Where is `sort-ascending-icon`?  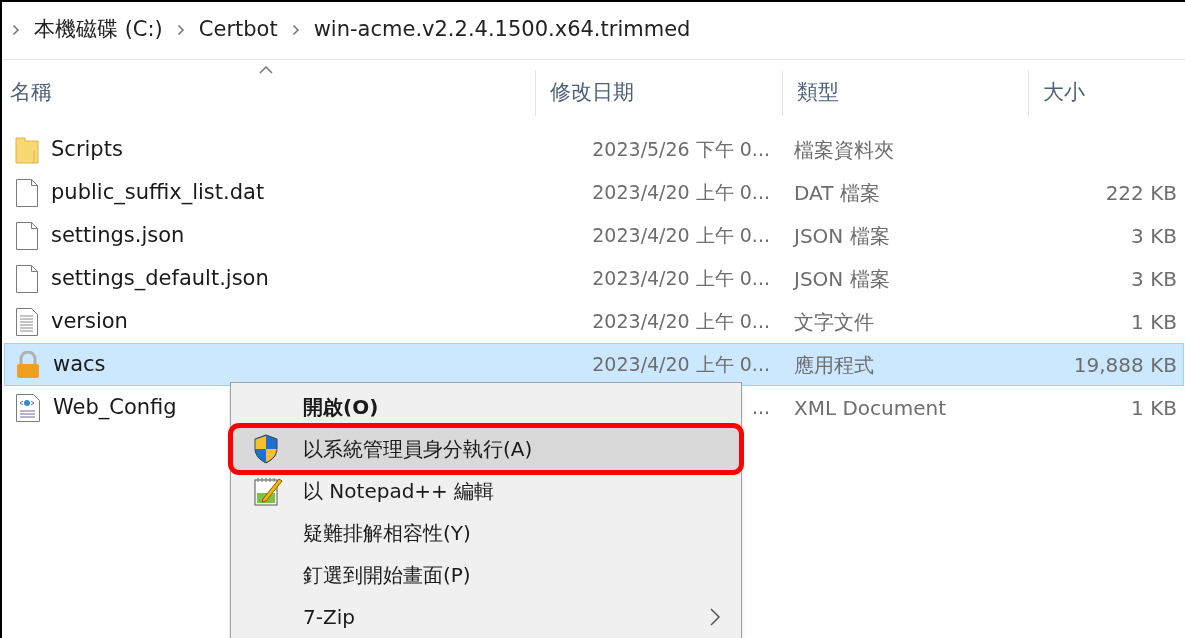
sort-ascending-icon is located at coordinates (266, 70).